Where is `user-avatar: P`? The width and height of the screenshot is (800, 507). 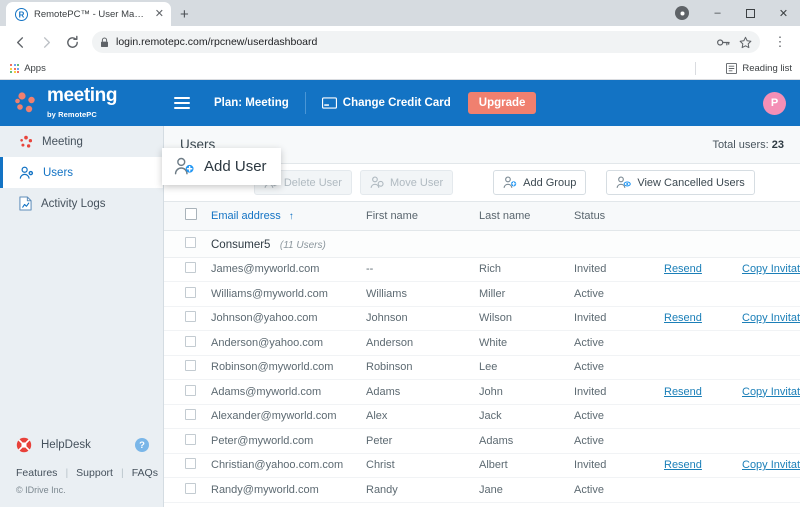 user-avatar: P is located at coordinates (774, 103).